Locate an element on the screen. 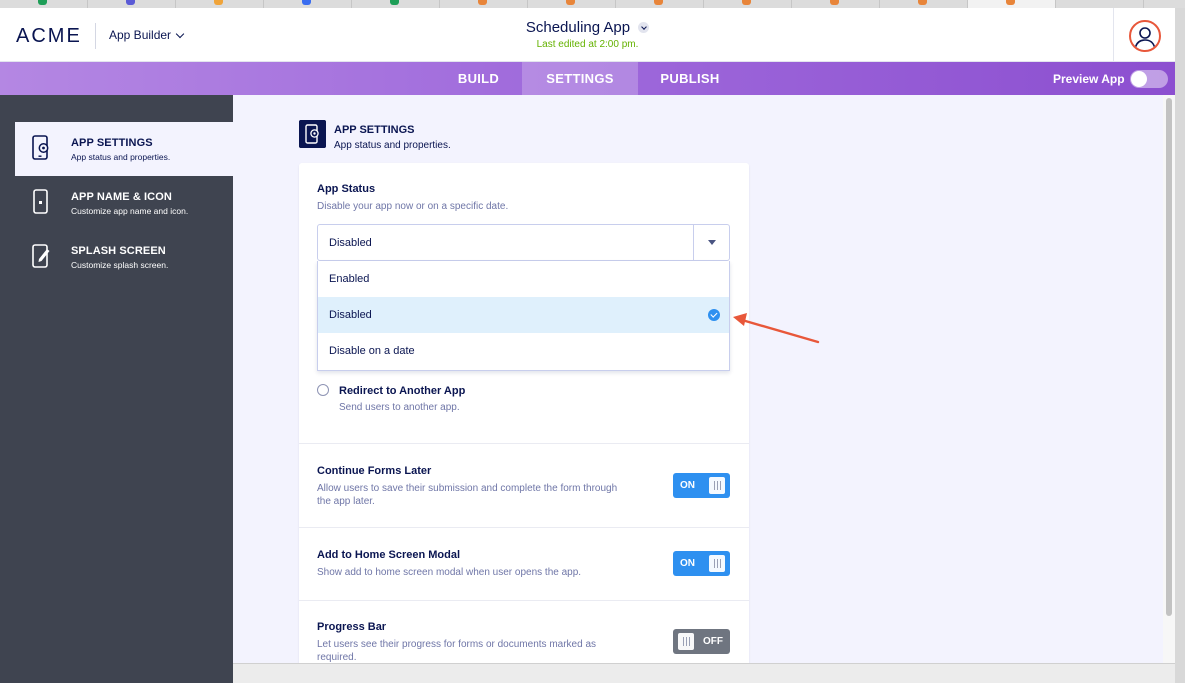 This screenshot has height=683, width=1185. app-status-selected-value: Disabled is located at coordinates (350, 243).